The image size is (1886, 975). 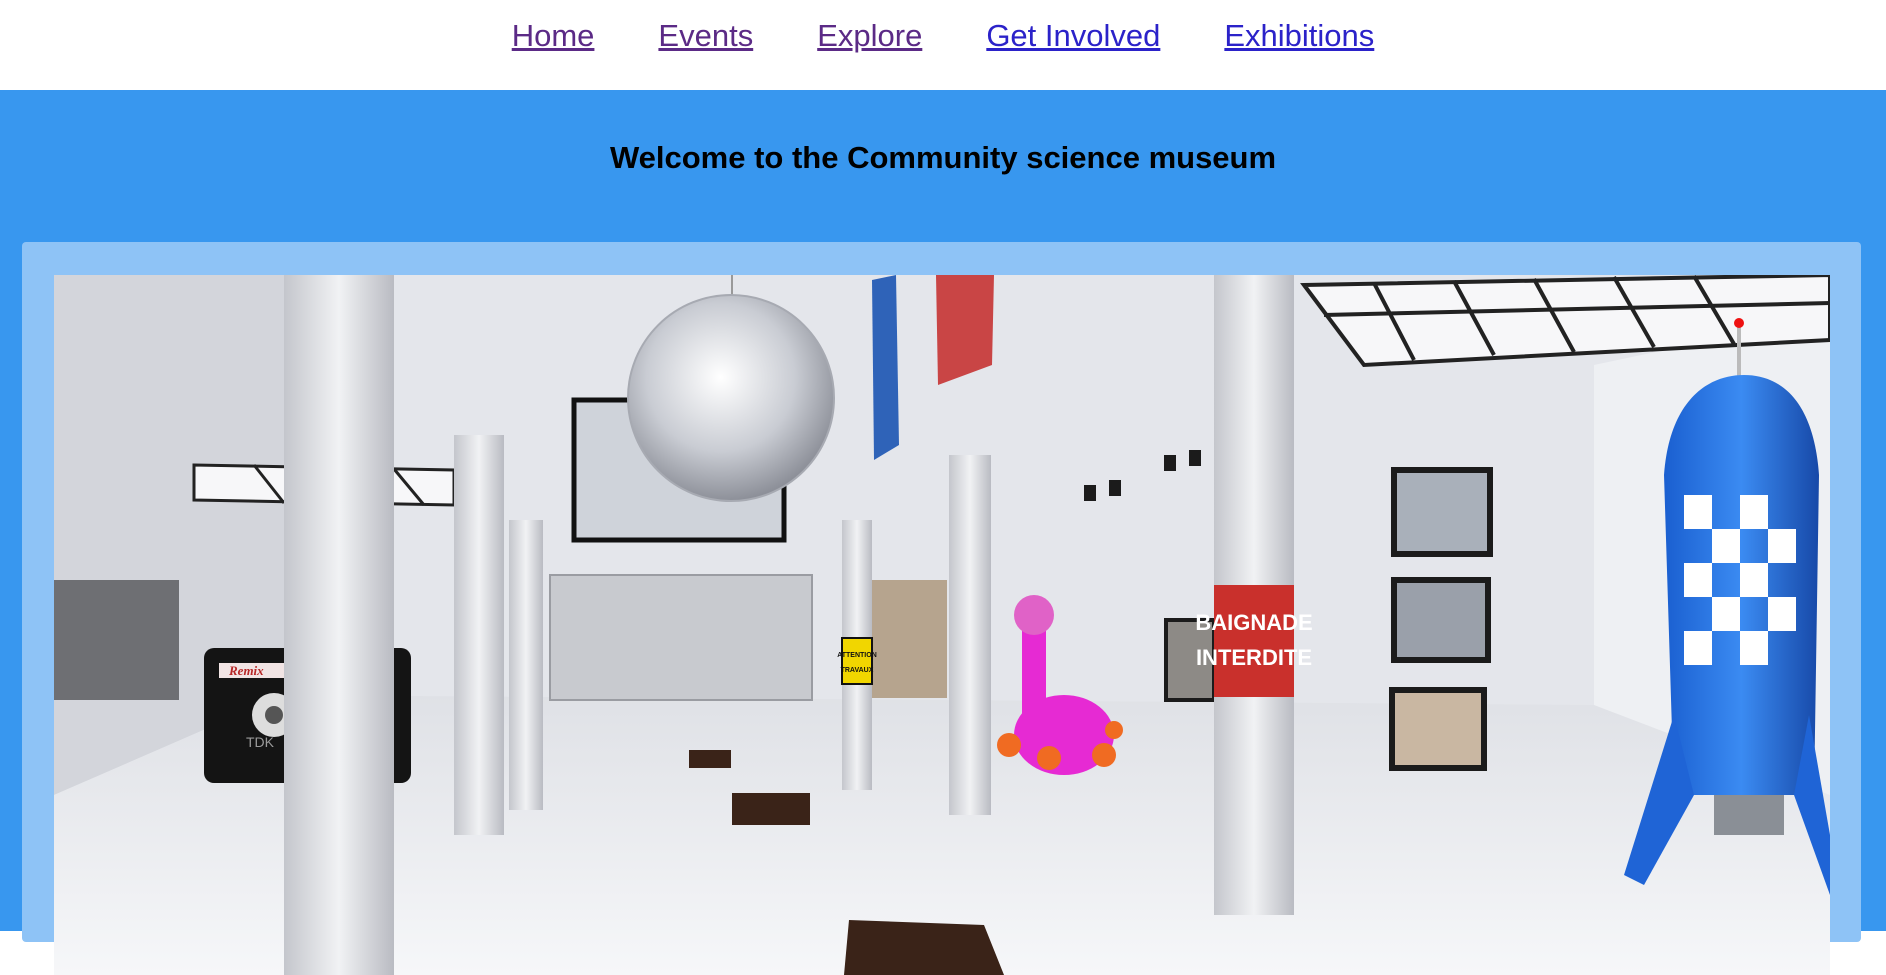 I want to click on painting-landscape, so click(x=909, y=639).